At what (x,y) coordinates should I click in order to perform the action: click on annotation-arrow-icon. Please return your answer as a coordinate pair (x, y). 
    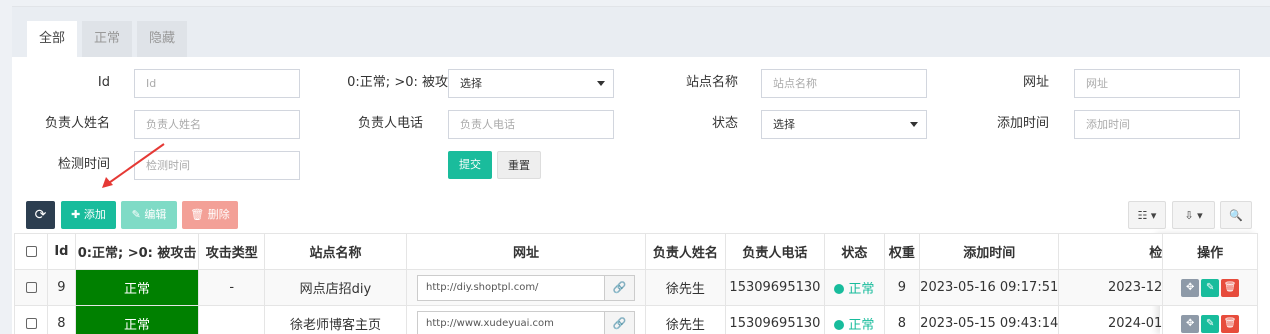
    Looking at the image, I should click on (133, 165).